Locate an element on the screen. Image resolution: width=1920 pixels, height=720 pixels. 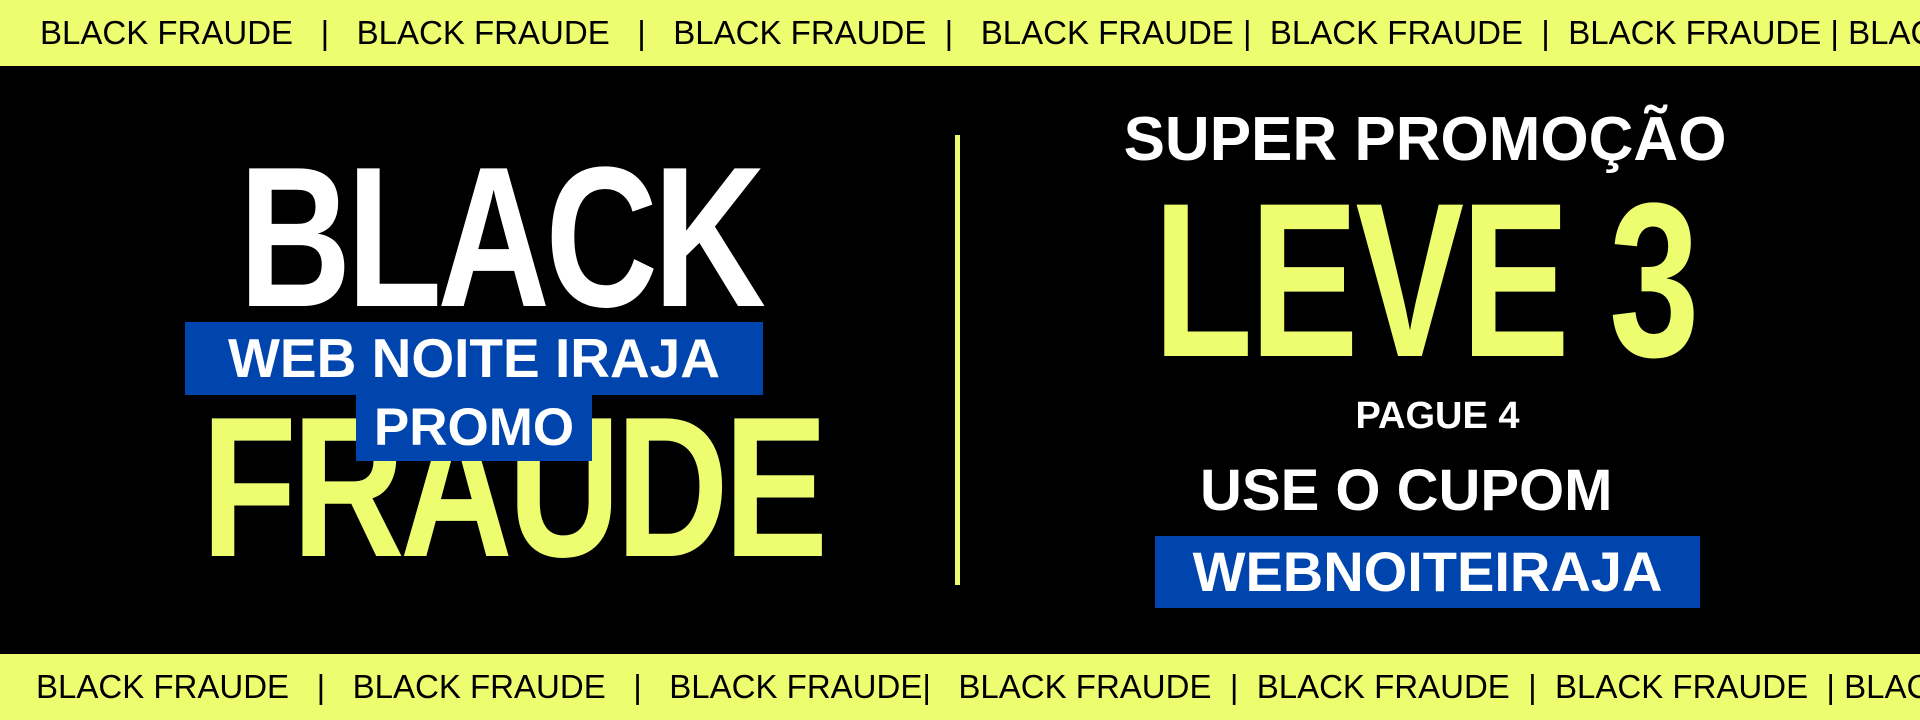
vertical-divider is located at coordinates (957, 360).